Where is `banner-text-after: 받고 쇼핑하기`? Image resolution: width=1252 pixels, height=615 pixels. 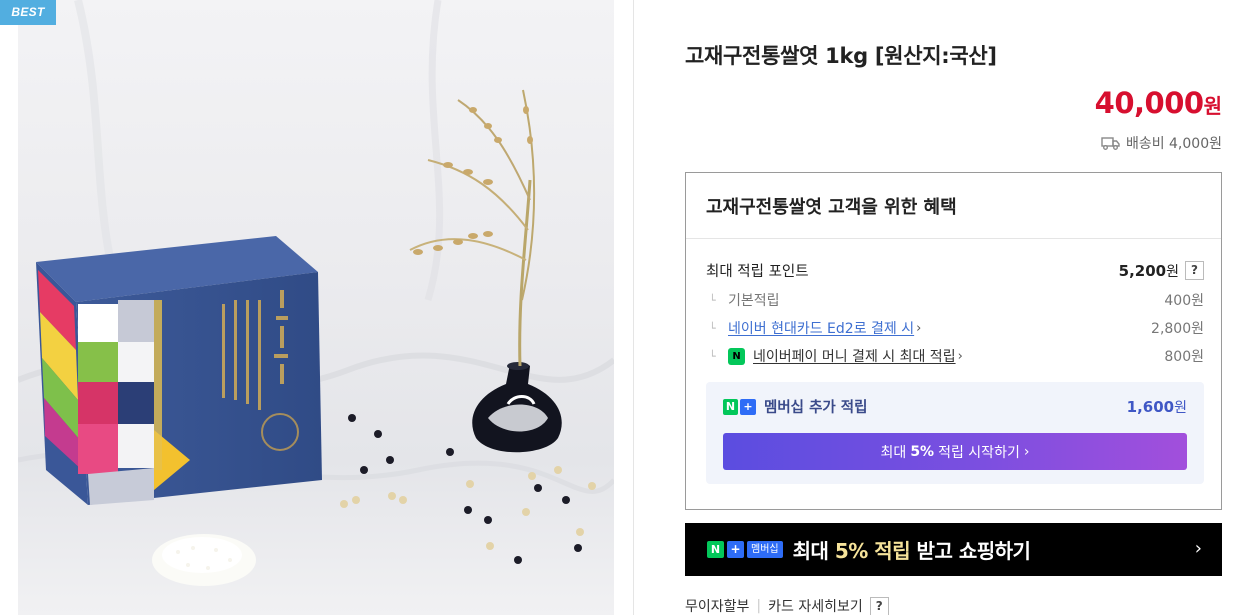 banner-text-after: 받고 쇼핑하기 is located at coordinates (970, 551).